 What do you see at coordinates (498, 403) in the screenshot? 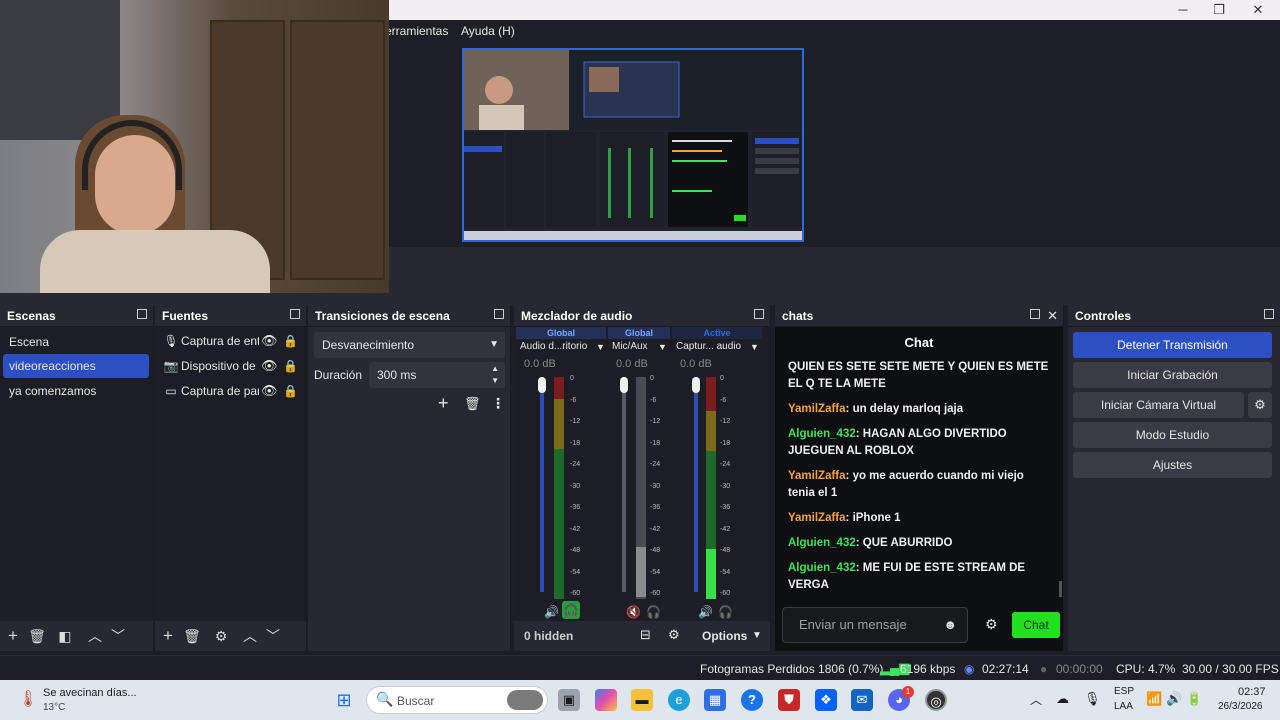
I see `more-options-icon: ⋮` at bounding box center [498, 403].